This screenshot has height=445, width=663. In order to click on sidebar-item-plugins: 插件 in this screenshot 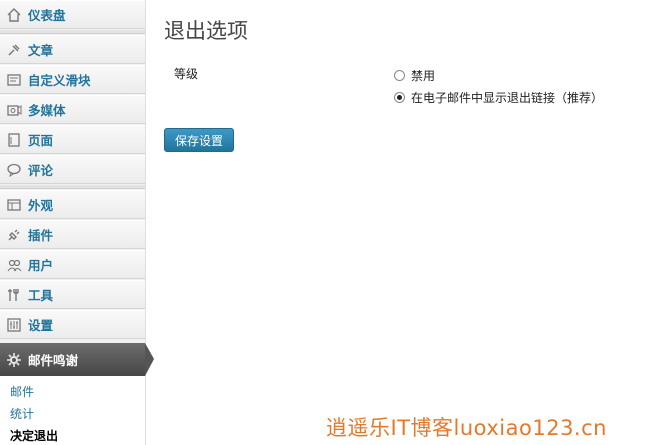, I will do `click(72, 234)`.